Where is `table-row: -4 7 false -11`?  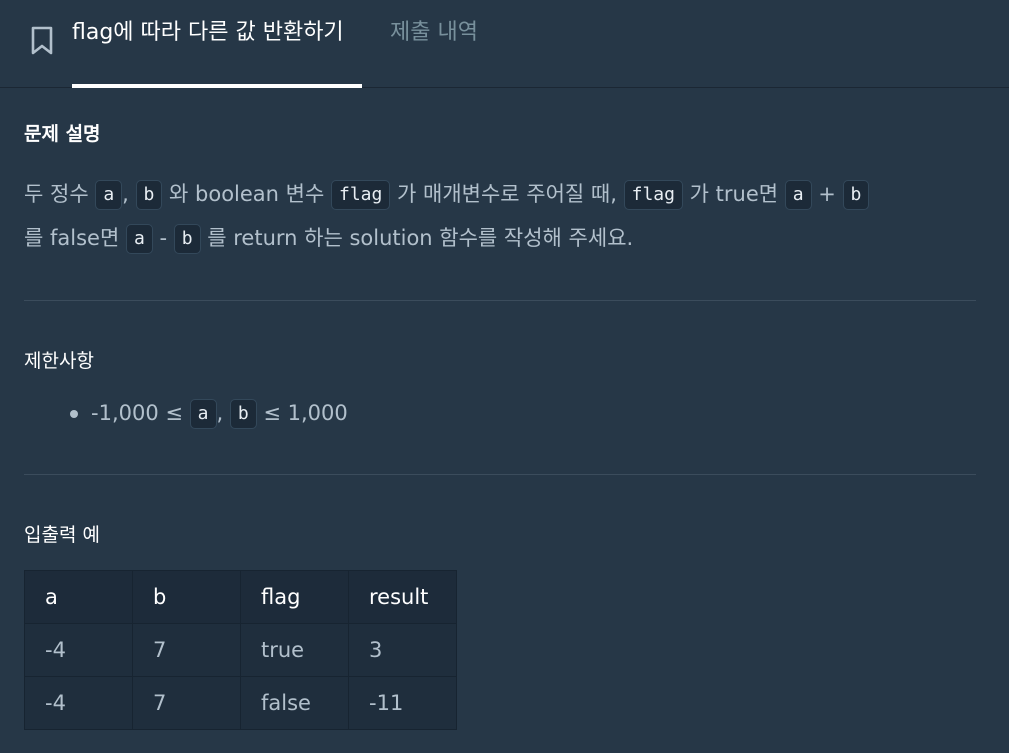 table-row: -4 7 false -11 is located at coordinates (240, 703).